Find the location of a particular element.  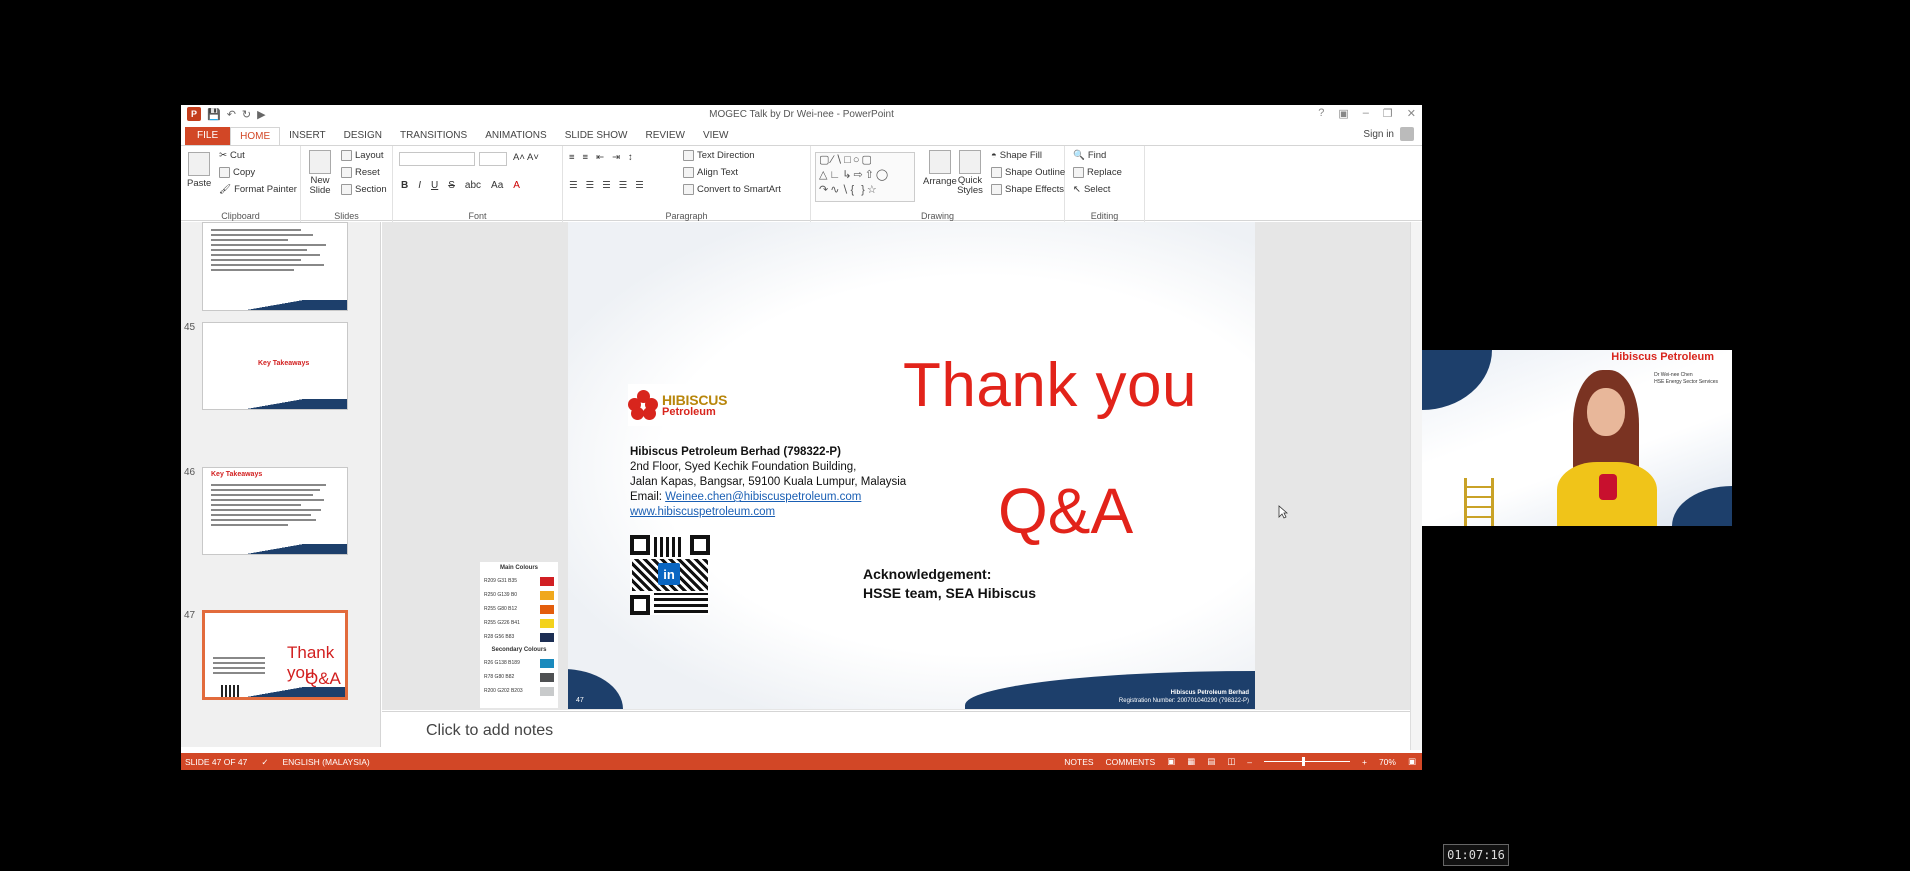

tab-insert: INSERT is located at coordinates (307, 136).